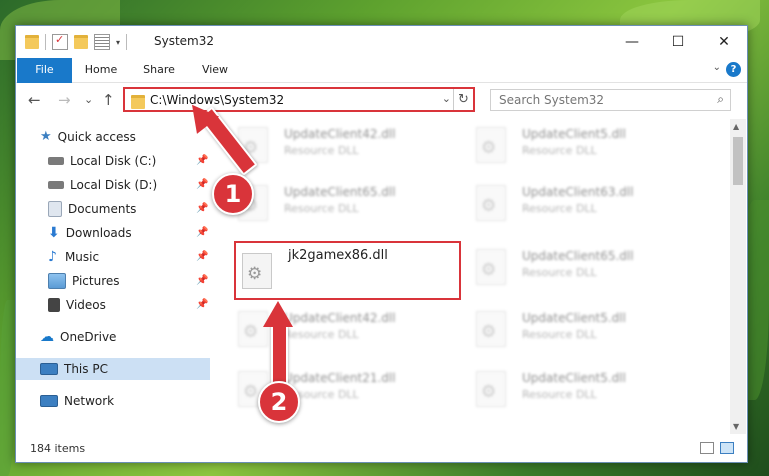 The width and height of the screenshot is (769, 476). I want to click on search-input, so click(599, 100).